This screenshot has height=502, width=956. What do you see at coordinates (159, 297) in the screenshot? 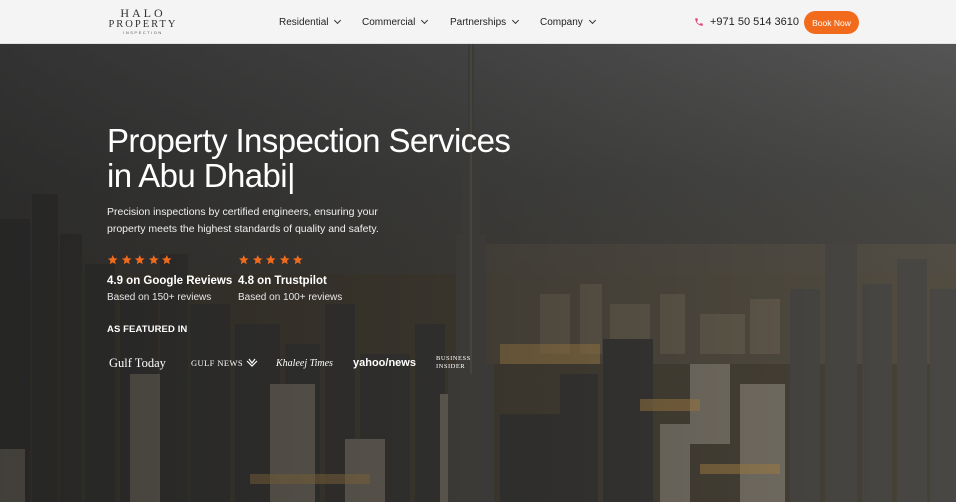
I see `rating-subtext: Based on 150+ reviews` at bounding box center [159, 297].